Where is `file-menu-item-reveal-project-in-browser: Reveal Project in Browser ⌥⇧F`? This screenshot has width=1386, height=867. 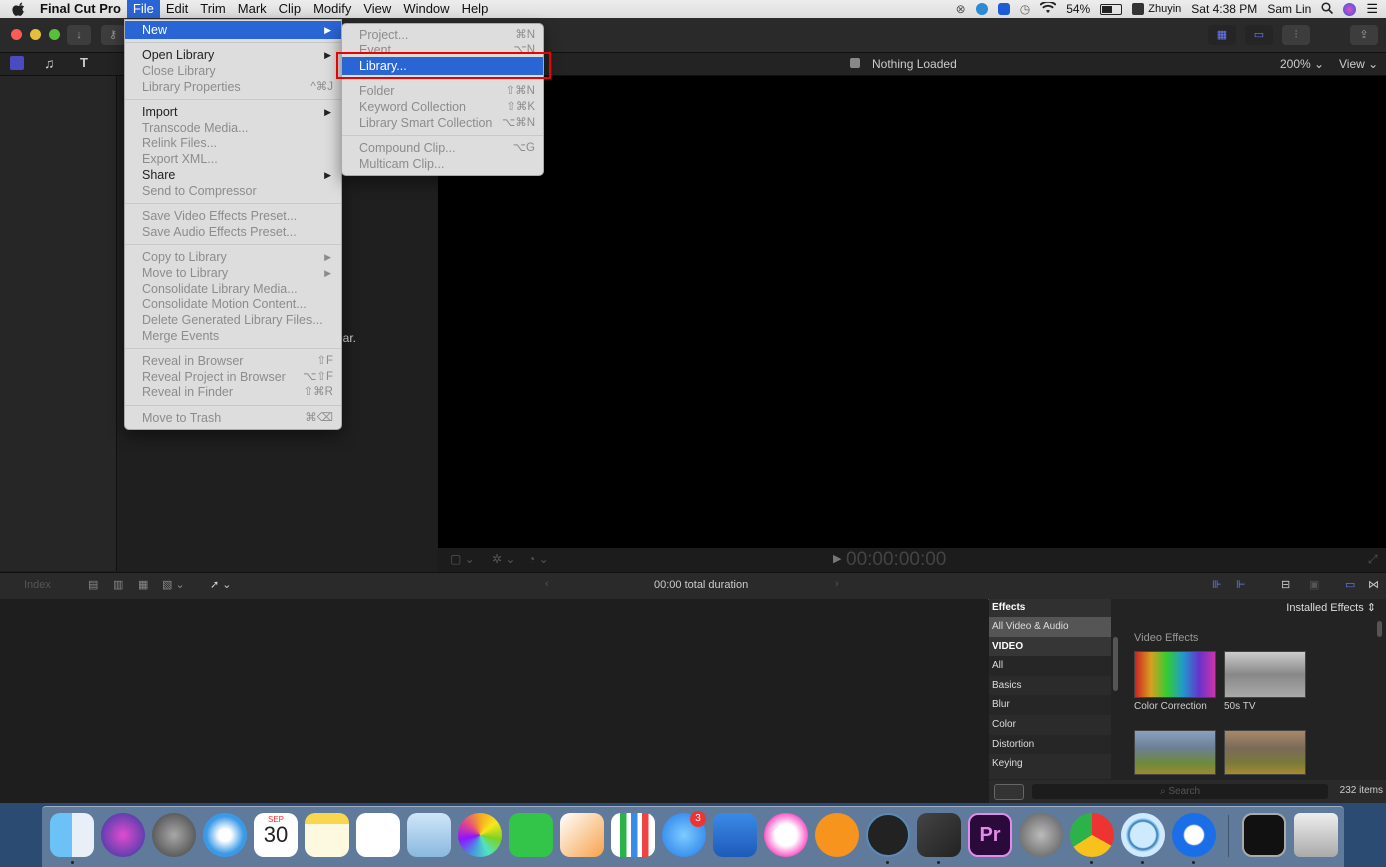 file-menu-item-reveal-project-in-browser: Reveal Project in Browser ⌥⇧F is located at coordinates (233, 377).